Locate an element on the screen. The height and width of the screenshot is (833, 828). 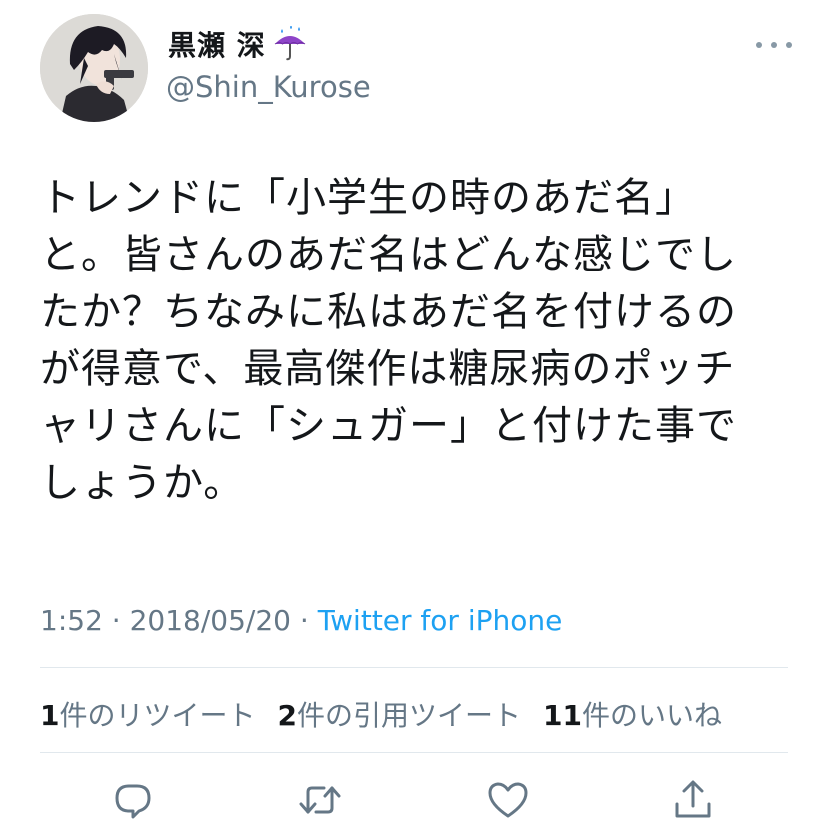
more-icon is located at coordinates (774, 45).